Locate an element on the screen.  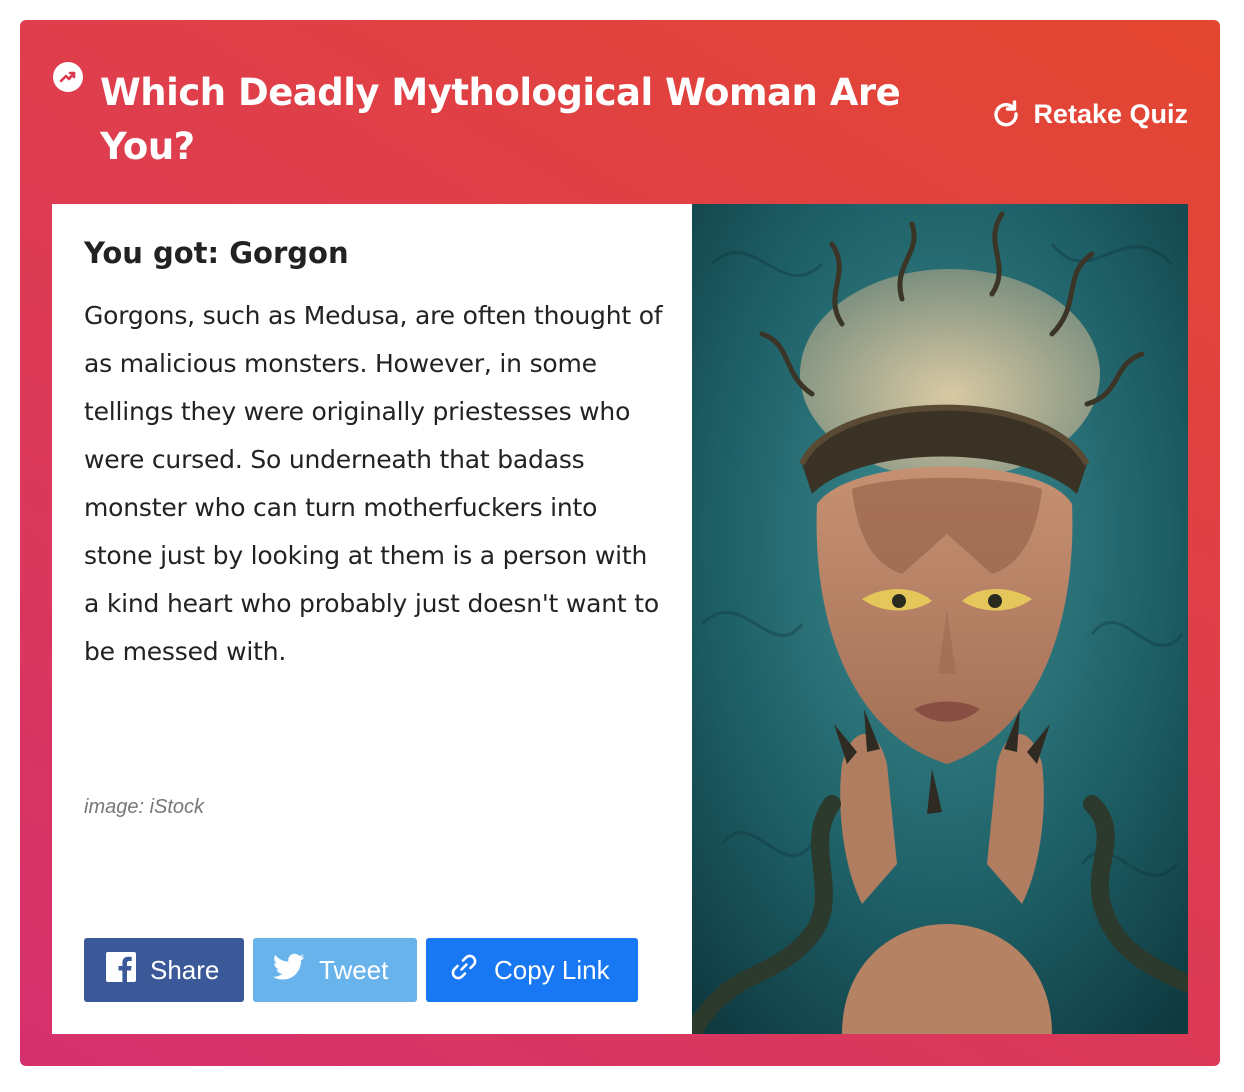
result-heading: You got: Gorgon is located at coordinates (216, 253).